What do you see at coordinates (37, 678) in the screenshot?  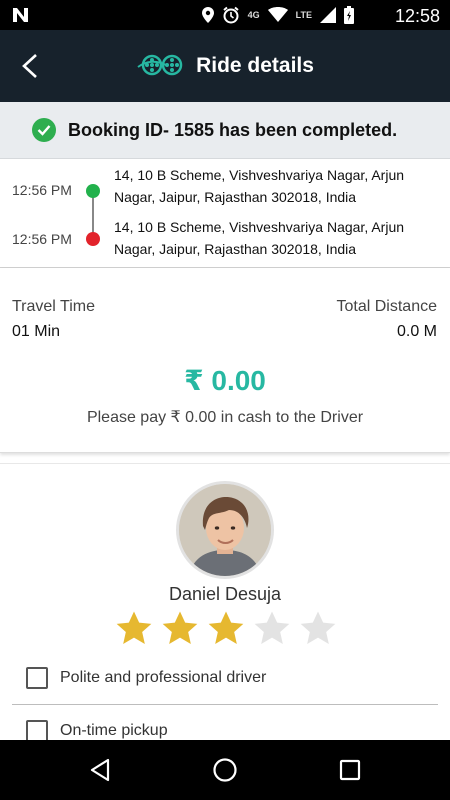 I see `checkbox-polite` at bounding box center [37, 678].